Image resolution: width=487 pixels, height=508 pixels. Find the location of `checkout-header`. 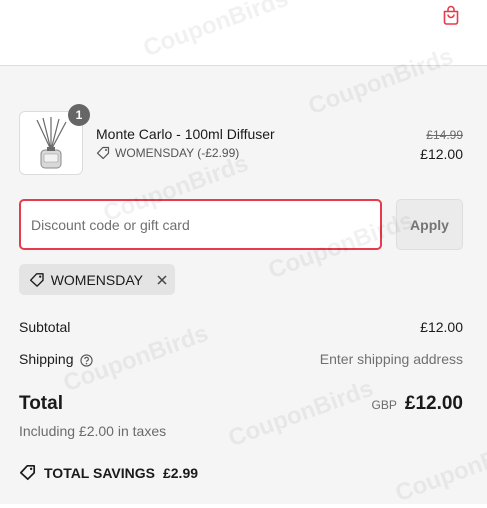

checkout-header is located at coordinates (243, 33).